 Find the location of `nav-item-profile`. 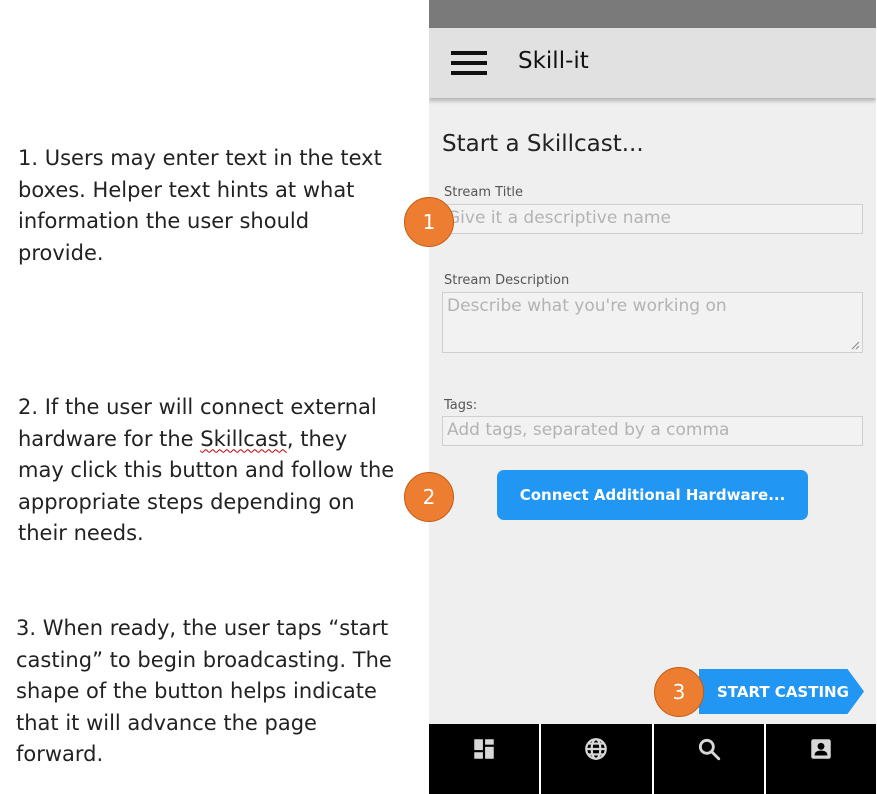

nav-item-profile is located at coordinates (821, 759).